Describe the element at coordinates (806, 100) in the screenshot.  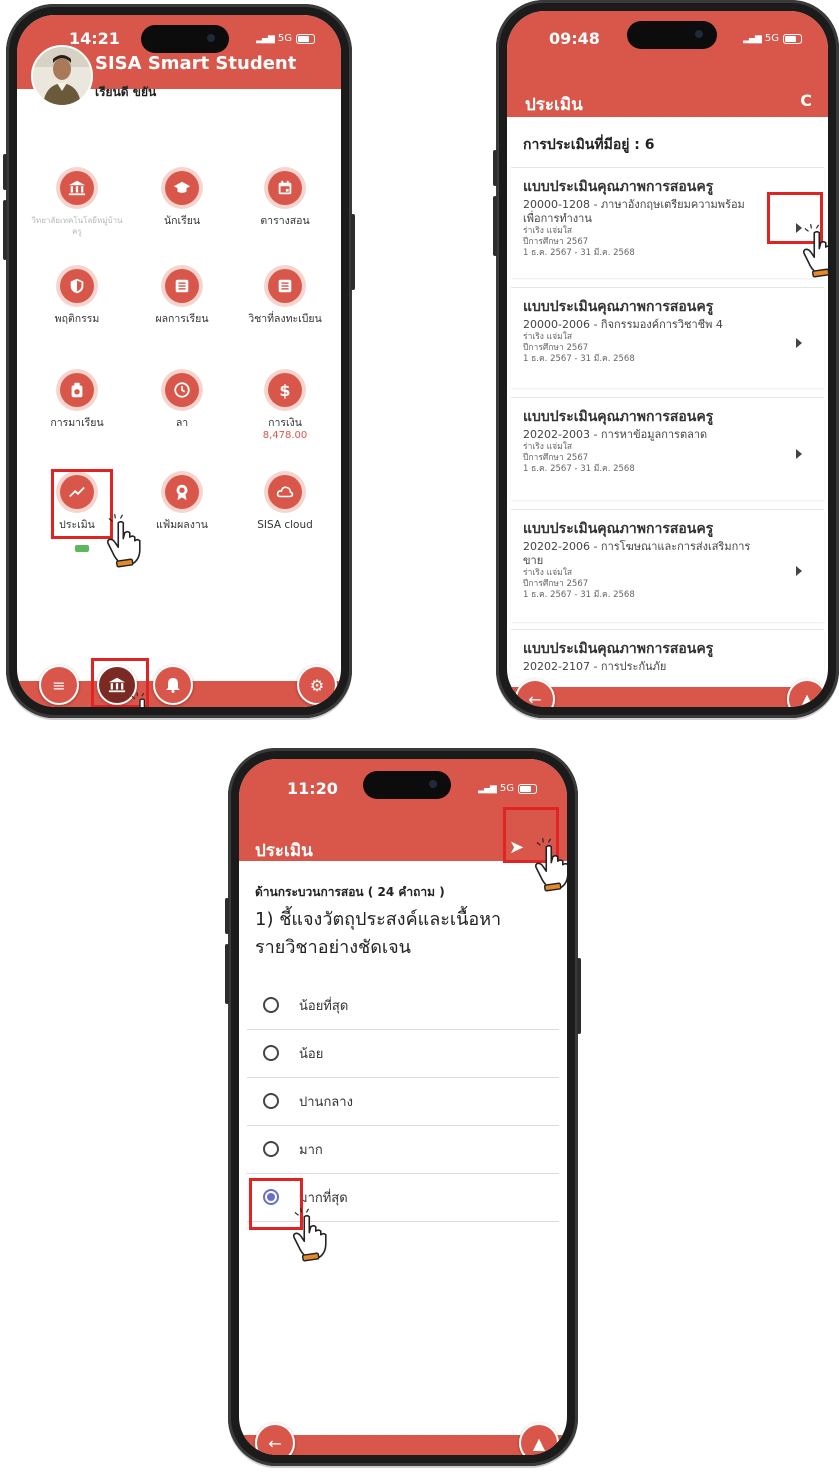
I see `refresh-icon: C` at that location.